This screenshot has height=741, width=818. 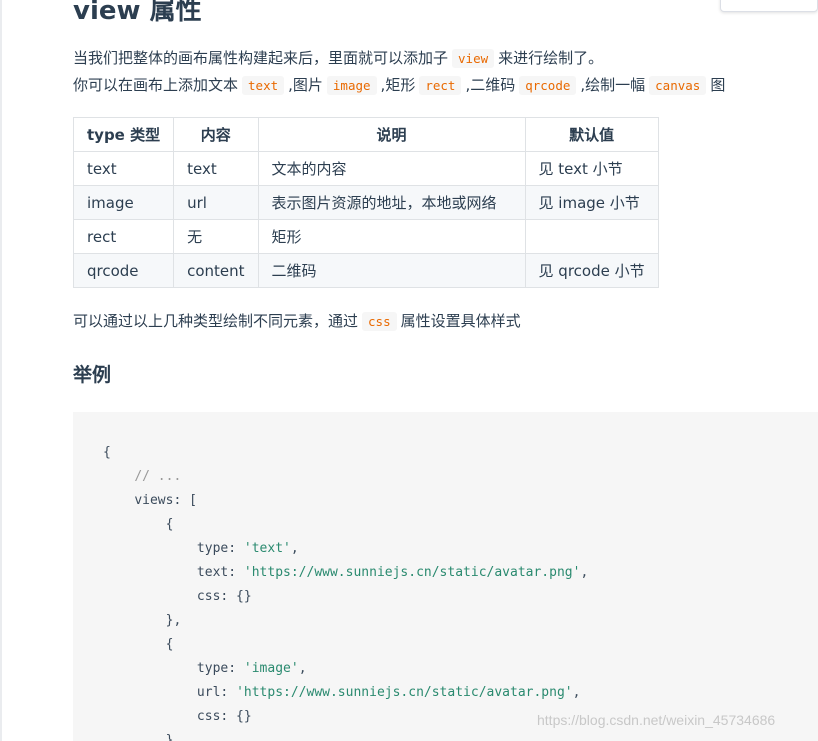 What do you see at coordinates (138, 735) in the screenshot?
I see `code-line: }` at bounding box center [138, 735].